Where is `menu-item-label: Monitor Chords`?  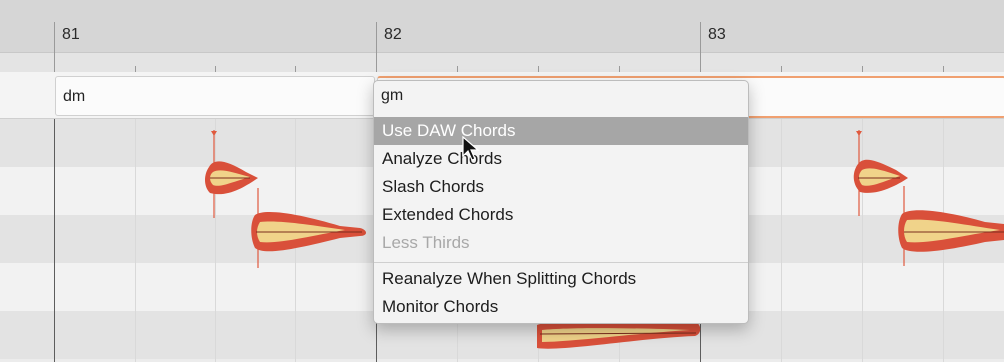
menu-item-label: Monitor Chords is located at coordinates (440, 306).